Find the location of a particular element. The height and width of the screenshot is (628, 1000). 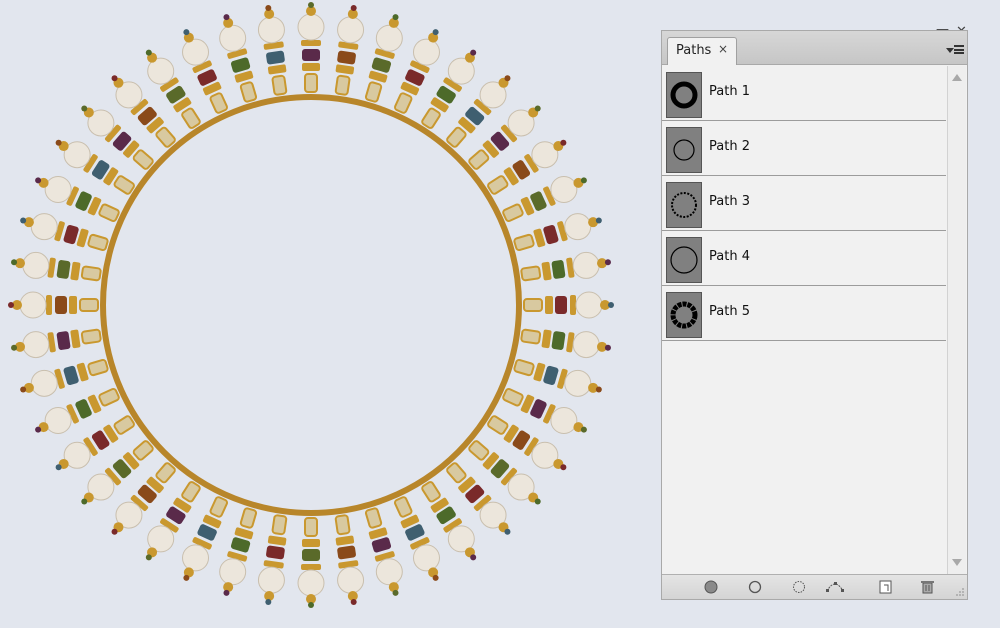

dropdown-triangle-icon is located at coordinates (950, 50).